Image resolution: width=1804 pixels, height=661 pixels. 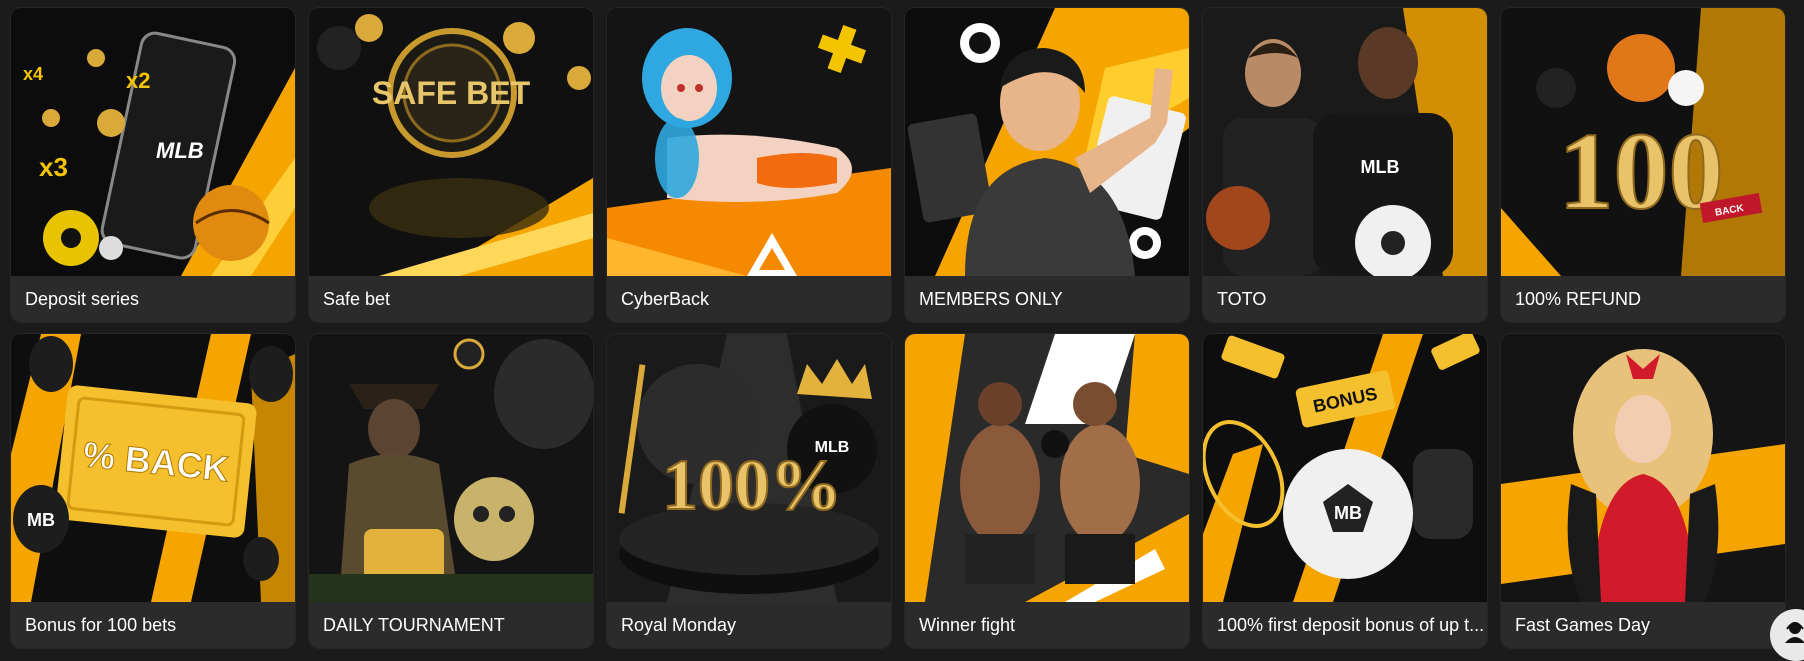 What do you see at coordinates (1643, 299) in the screenshot?
I see `promo-title: 100% REFUND` at bounding box center [1643, 299].